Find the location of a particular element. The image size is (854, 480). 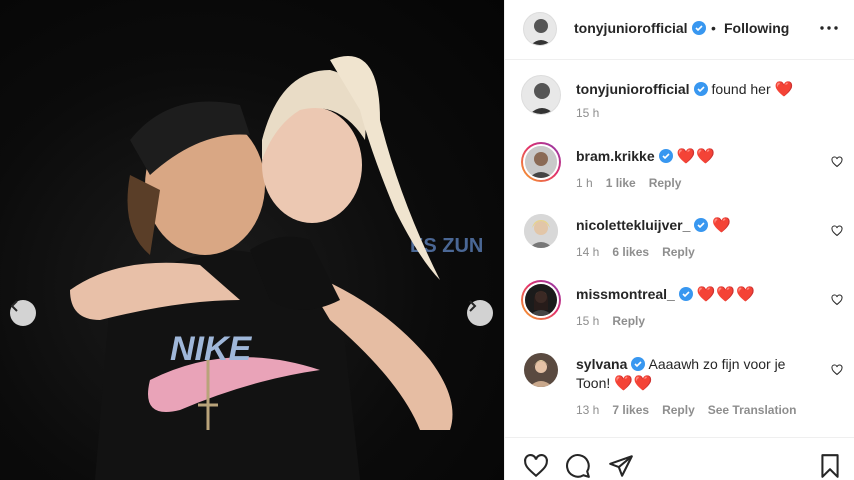

caption-author-avatar is located at coordinates (541, 95).